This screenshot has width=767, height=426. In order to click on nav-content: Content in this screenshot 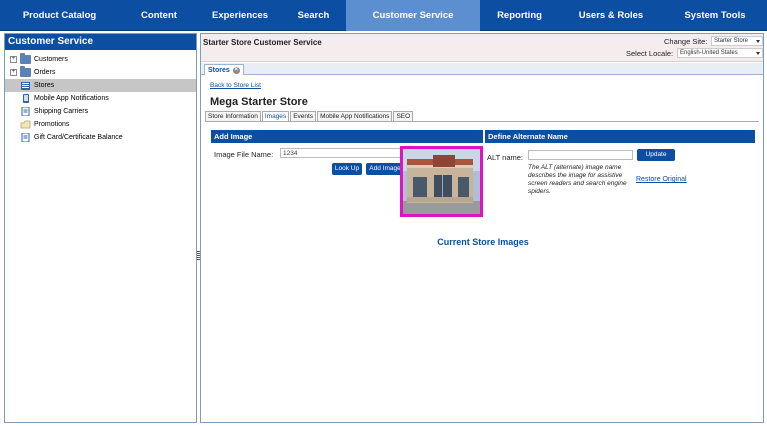, I will do `click(159, 15)`.